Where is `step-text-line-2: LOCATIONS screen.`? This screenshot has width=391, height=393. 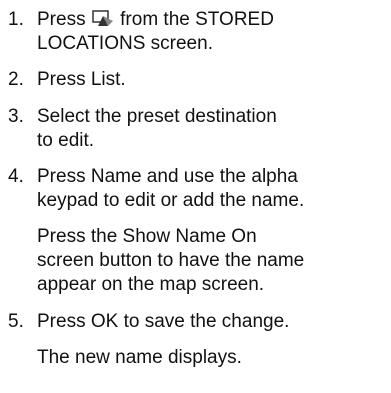
step-text-line-2: LOCATIONS screen. is located at coordinates (125, 43).